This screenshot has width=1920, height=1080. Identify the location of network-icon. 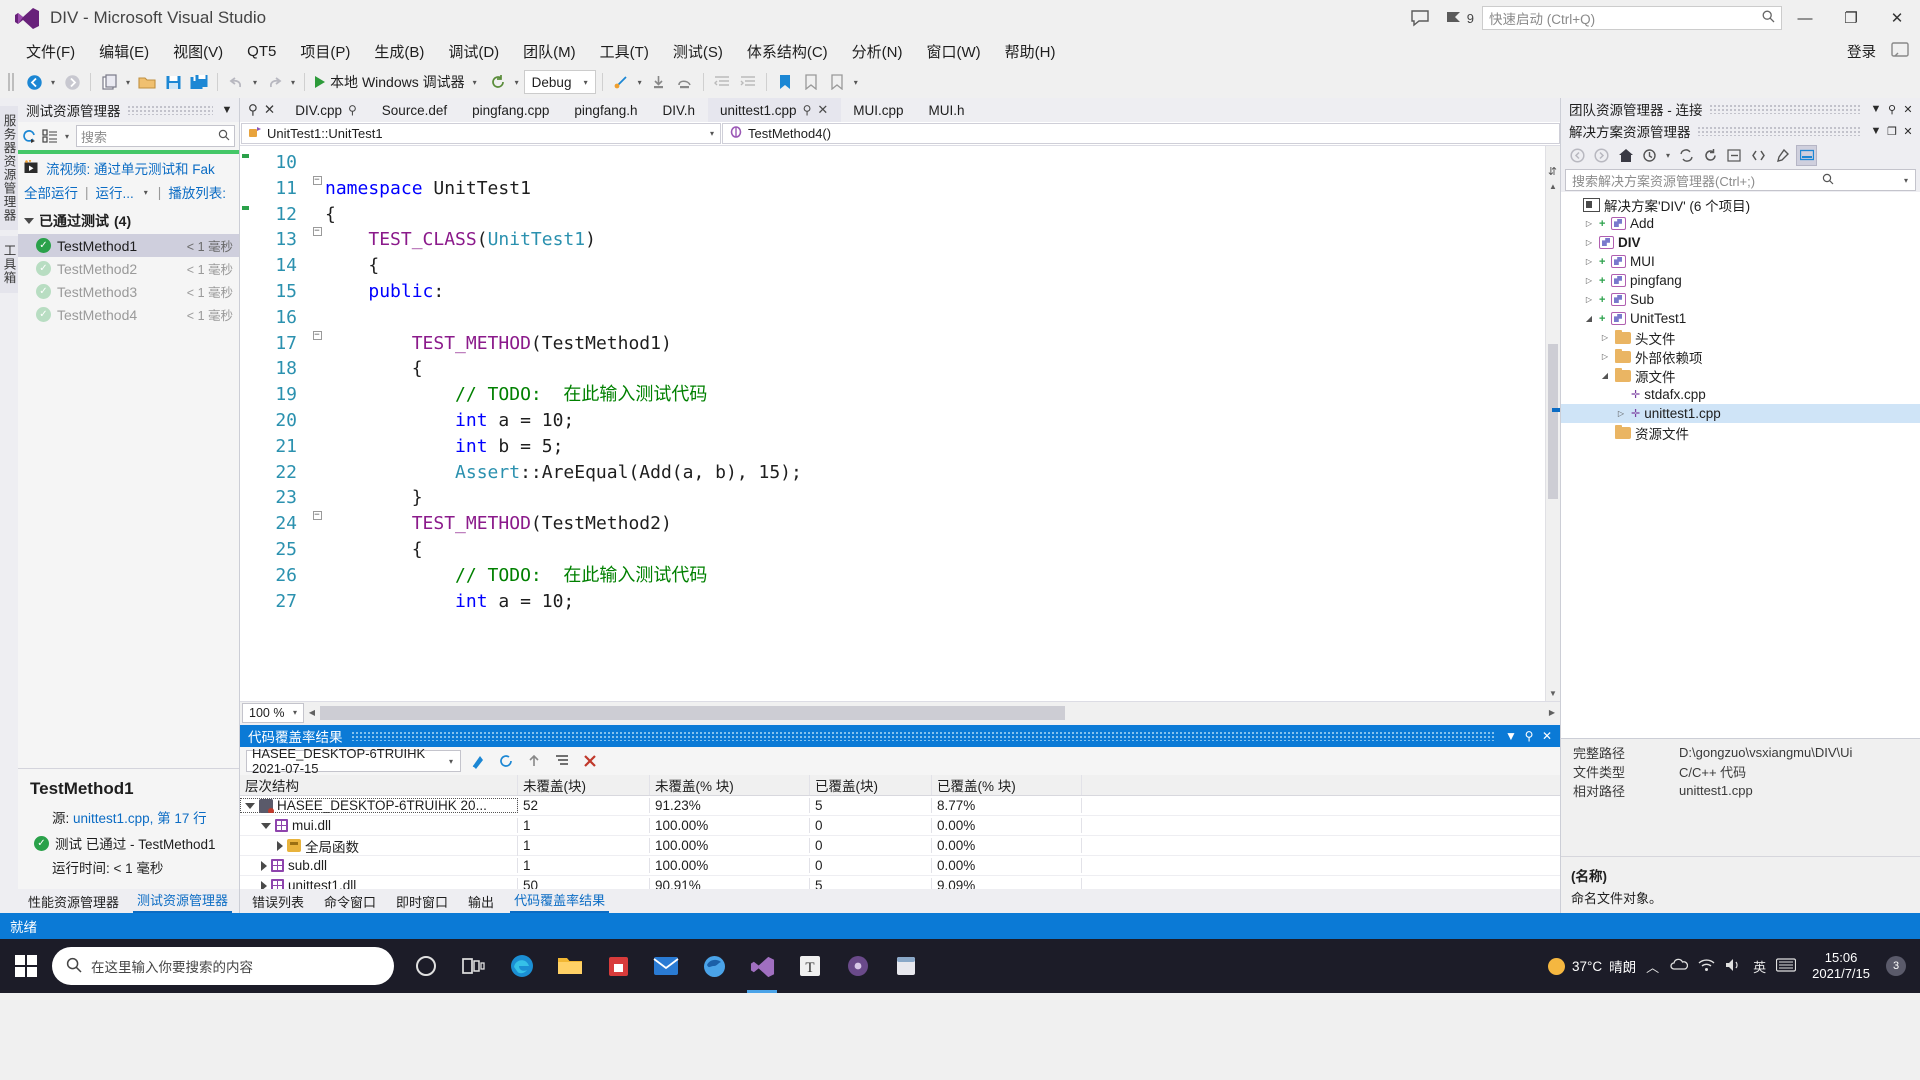
(1706, 966).